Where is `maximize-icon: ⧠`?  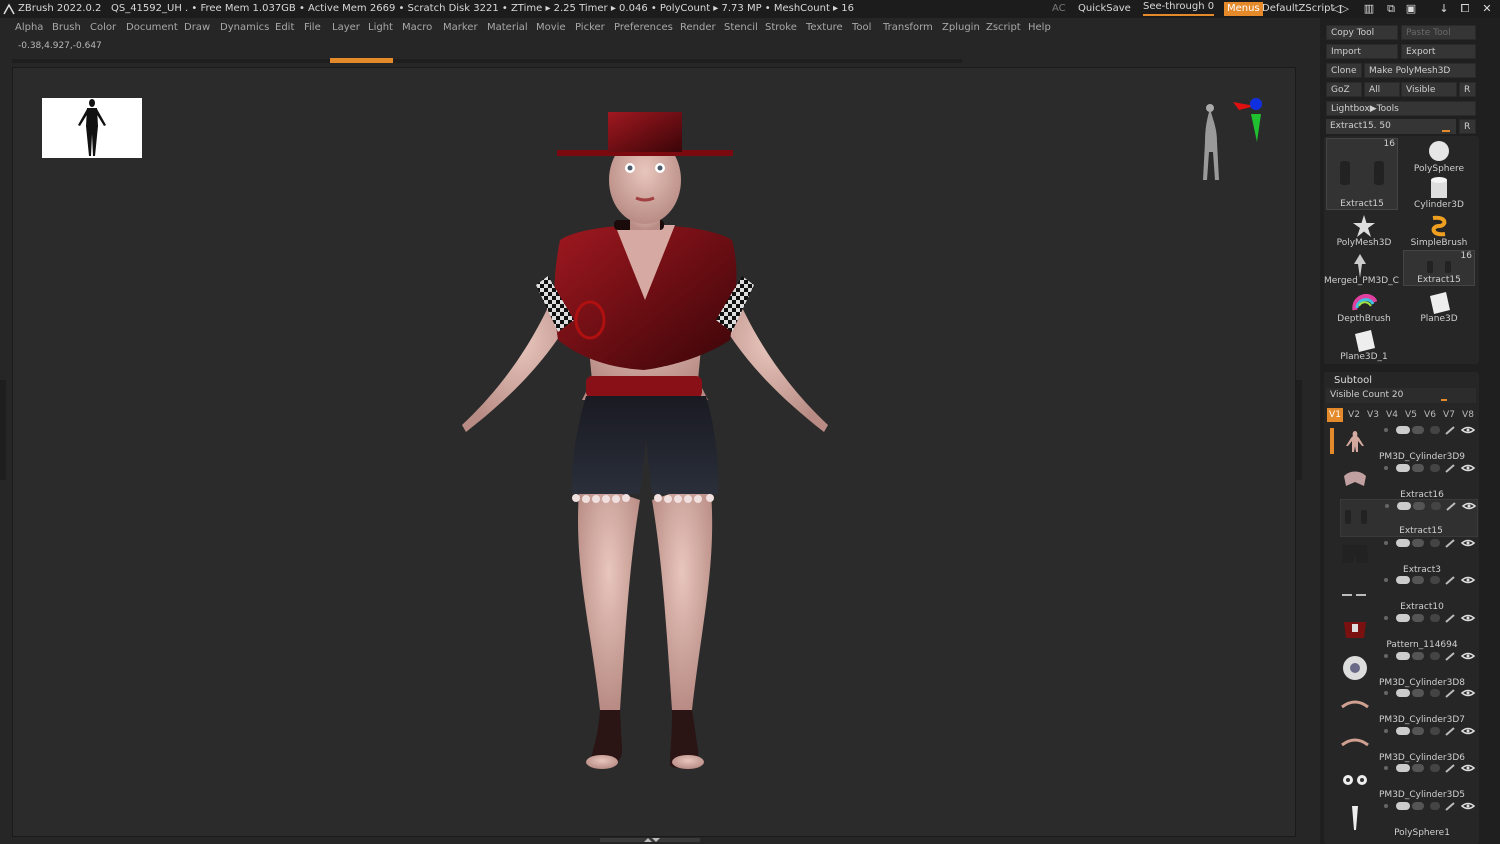 maximize-icon: ⧠ is located at coordinates (1465, 9).